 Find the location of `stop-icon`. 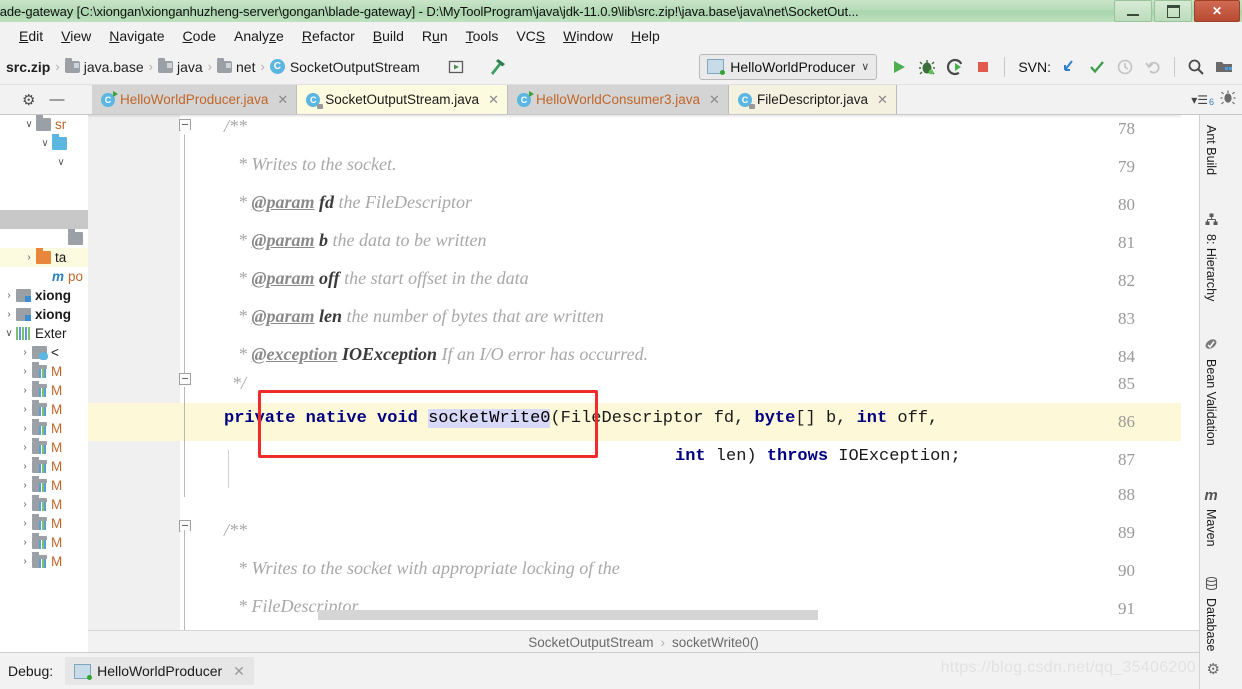

stop-icon is located at coordinates (983, 67).